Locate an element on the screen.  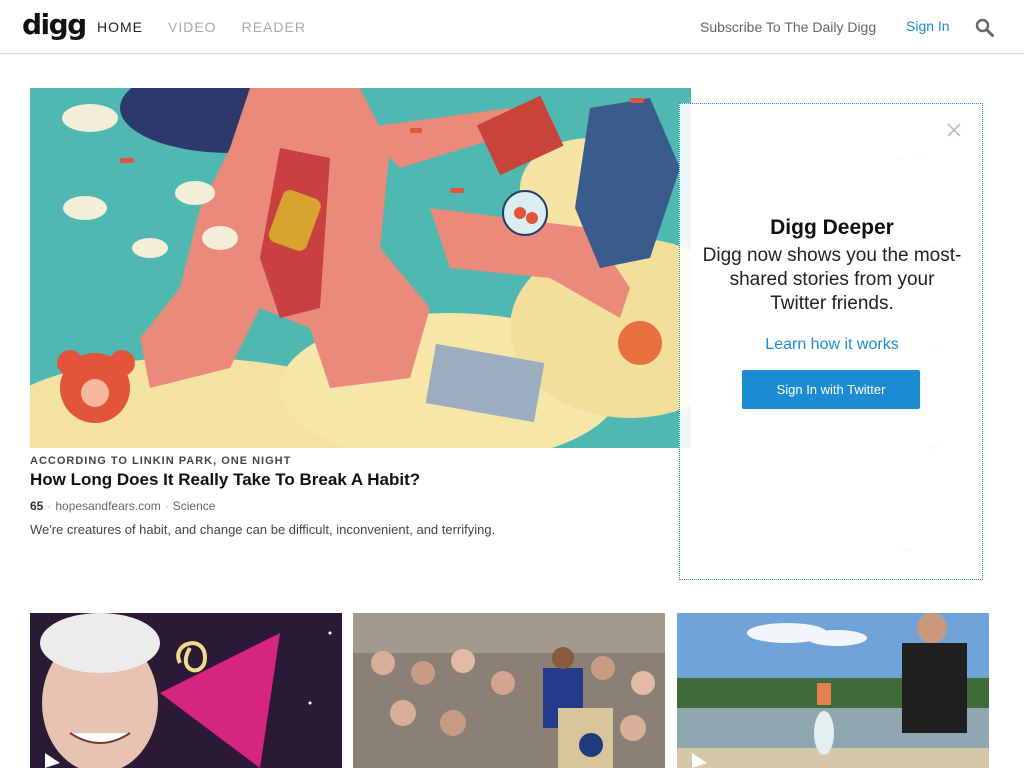
hero-meta: 65 · hopesandfears.com · Science is located at coordinates (122, 506).